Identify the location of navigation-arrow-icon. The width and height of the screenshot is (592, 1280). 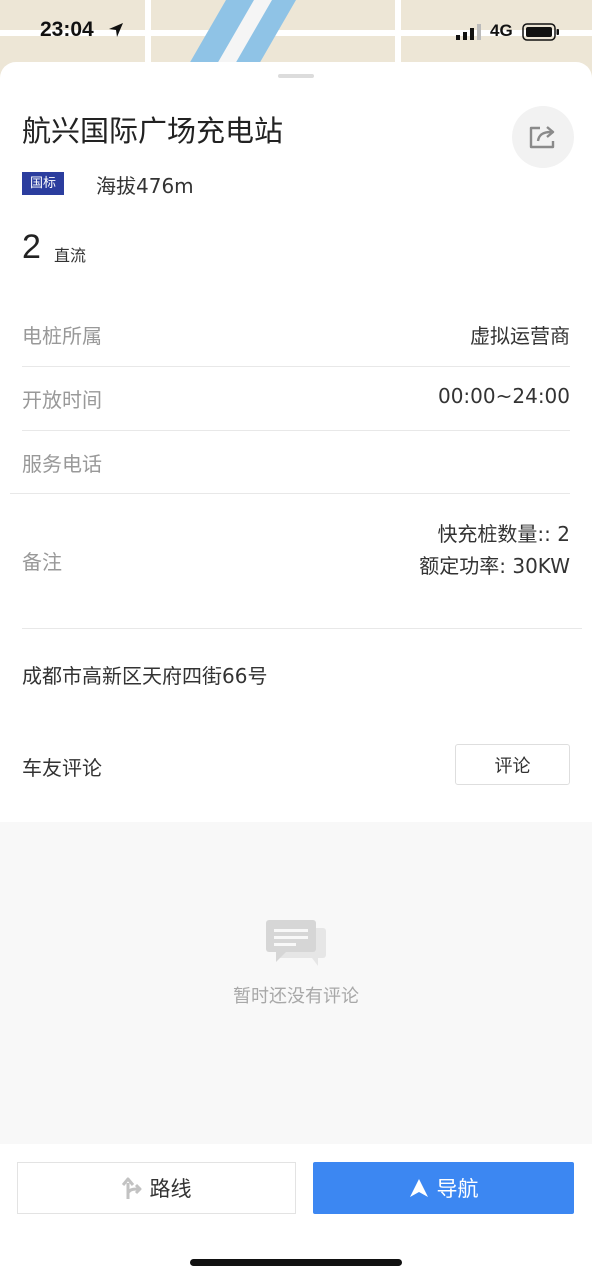
(418, 1188).